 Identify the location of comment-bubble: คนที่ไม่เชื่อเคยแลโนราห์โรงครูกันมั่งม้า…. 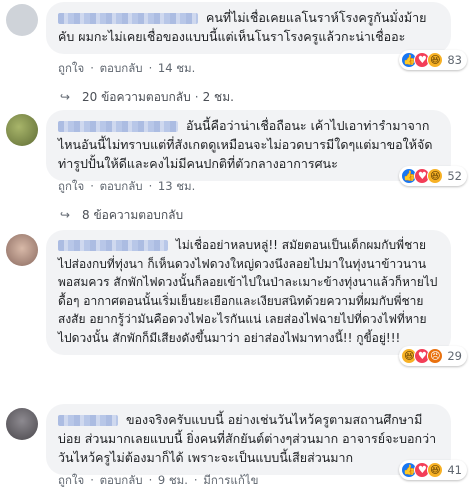
(248, 28).